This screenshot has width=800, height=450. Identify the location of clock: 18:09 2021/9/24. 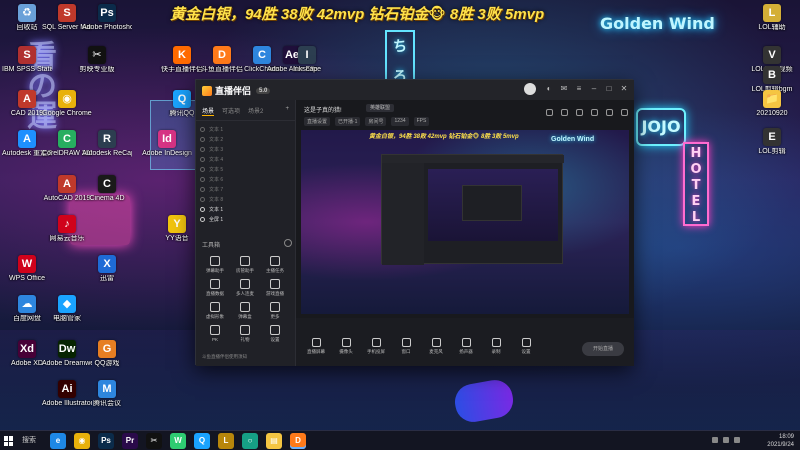
(780, 441).